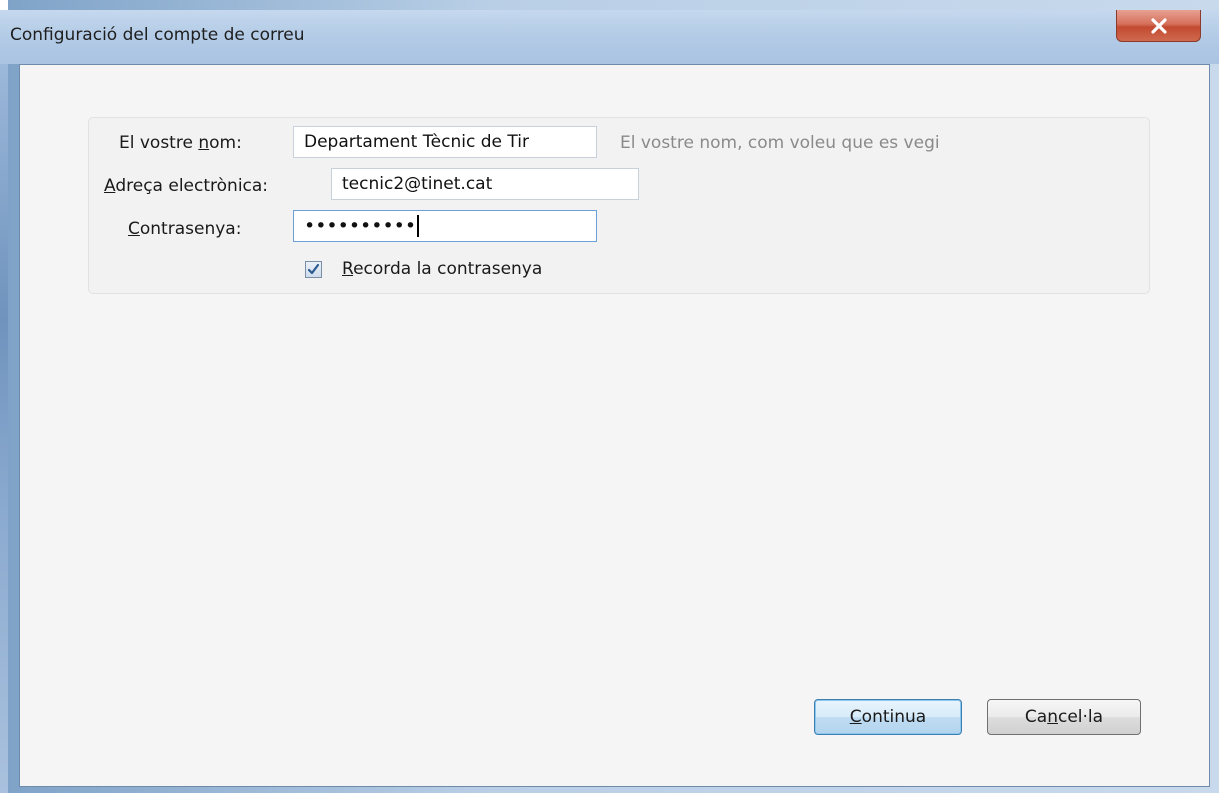 This screenshot has width=1219, height=793. I want to click on close-button, so click(1158, 26).